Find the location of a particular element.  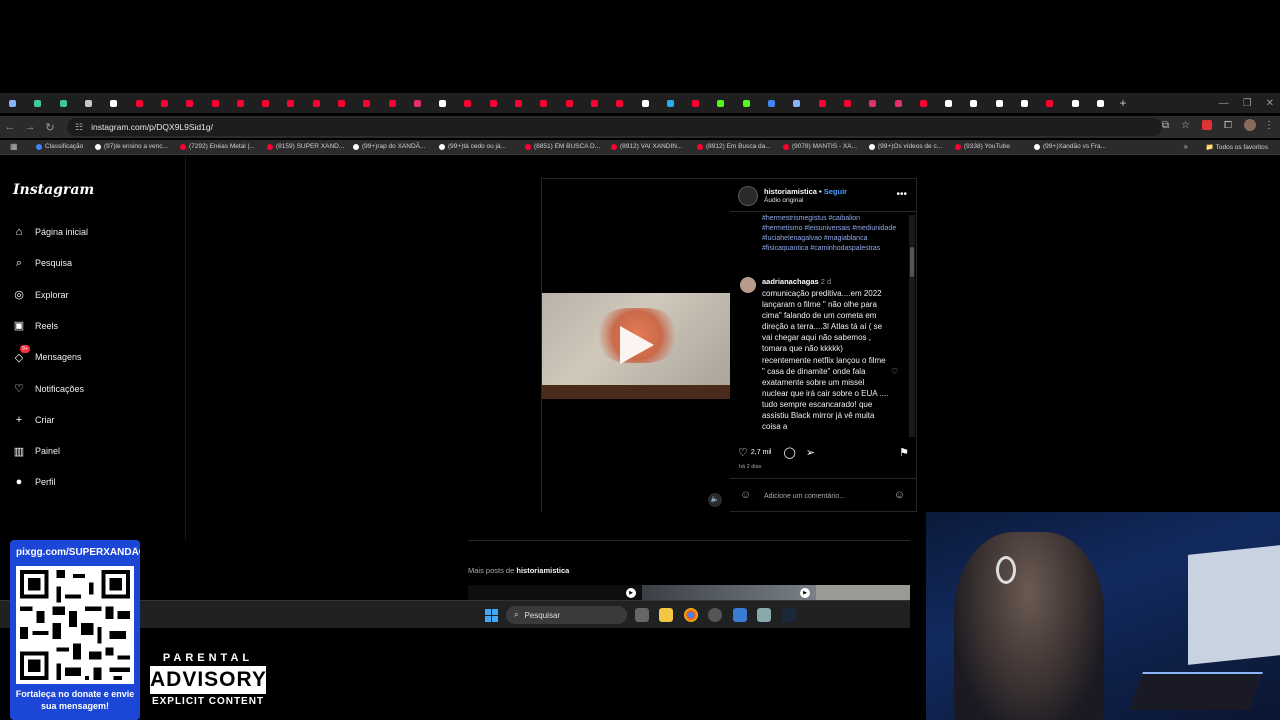

extensions-puzzle-icon: ⧠ is located at coordinates (1228, 125).